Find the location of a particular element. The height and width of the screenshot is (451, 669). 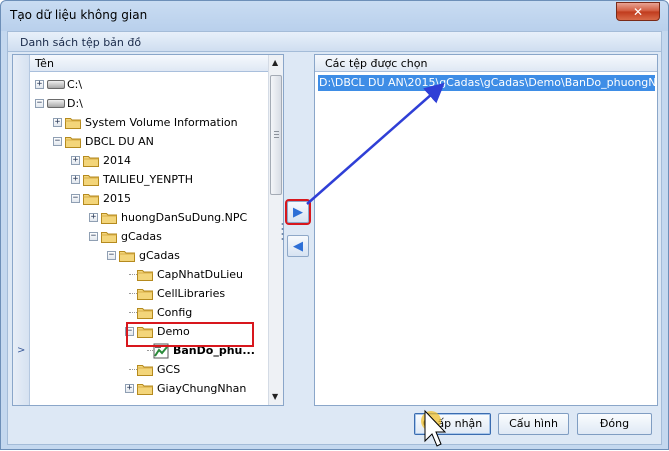

tree-node-label: 2015 is located at coordinates (117, 198).